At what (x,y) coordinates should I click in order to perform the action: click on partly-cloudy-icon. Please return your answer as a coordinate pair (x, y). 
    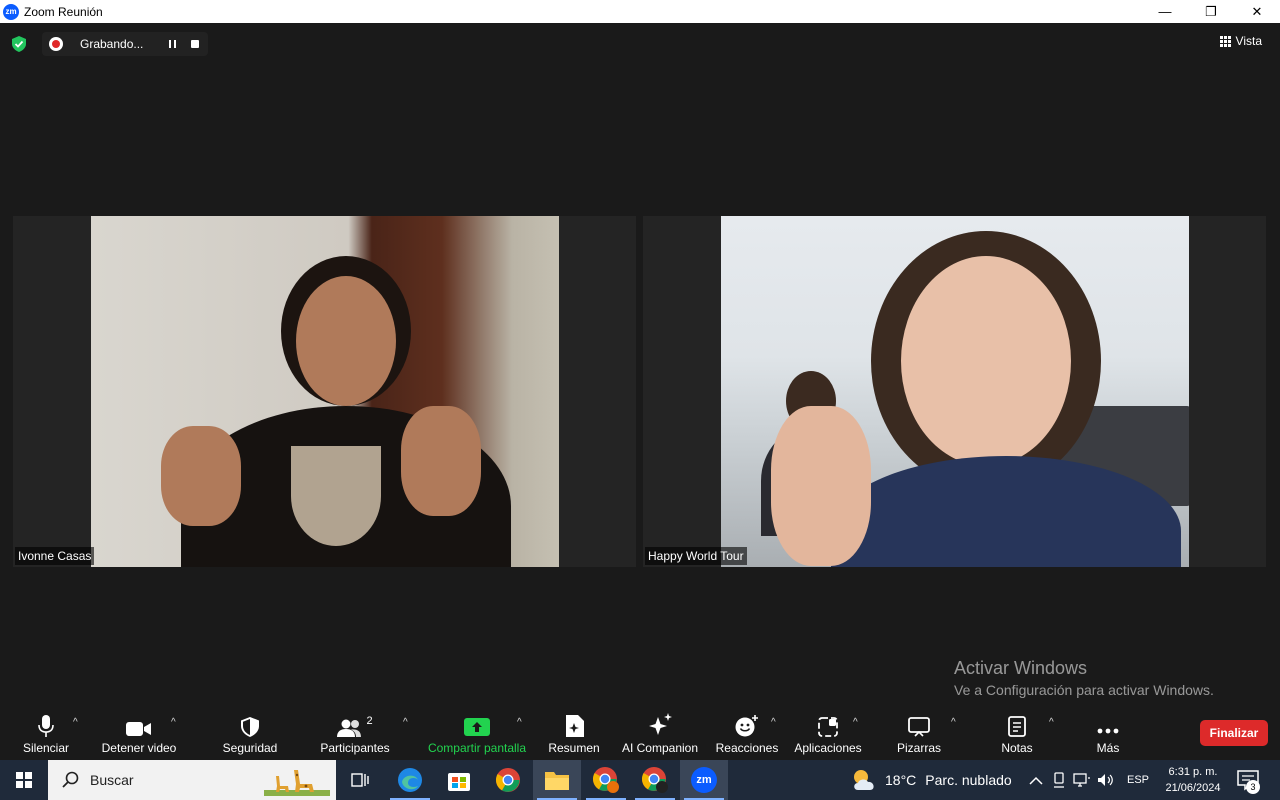
    Looking at the image, I should click on (864, 780).